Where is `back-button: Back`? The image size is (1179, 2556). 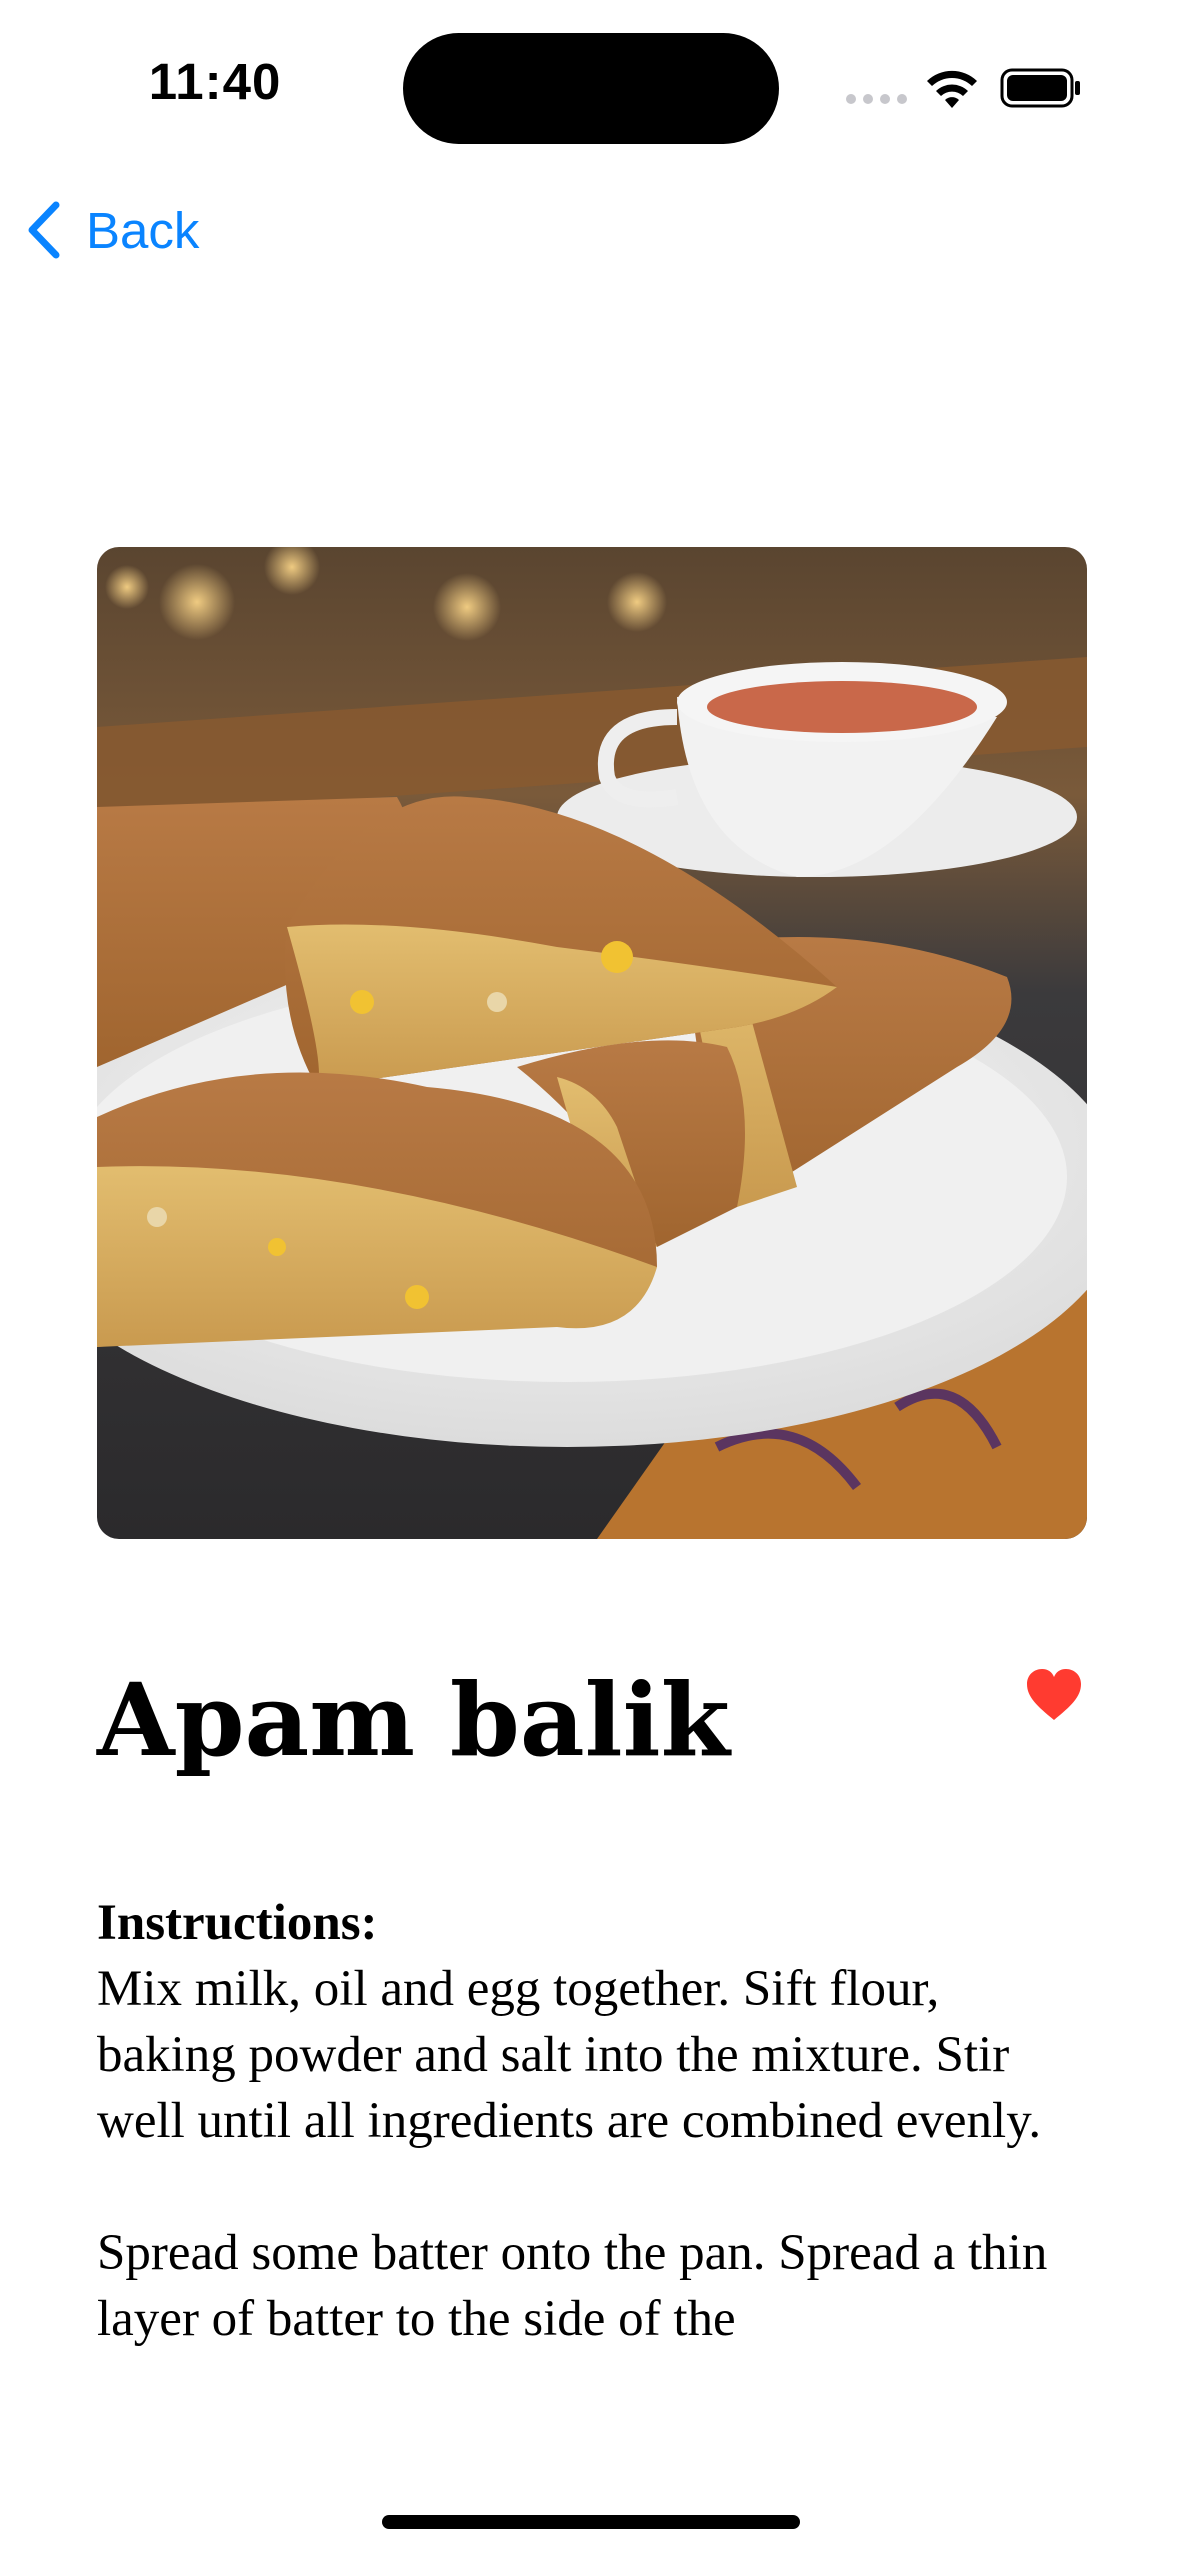 back-button: Back is located at coordinates (111, 230).